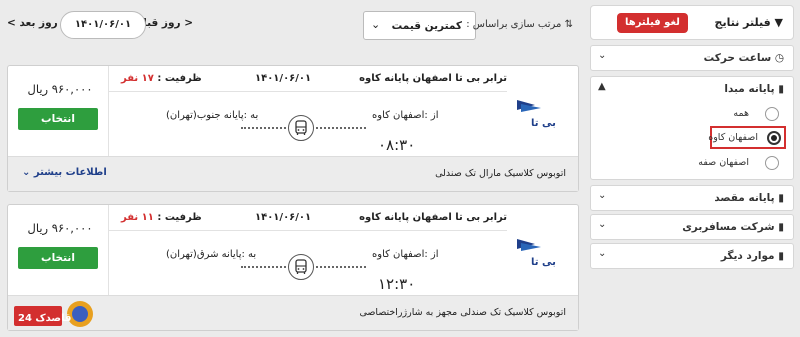  I want to click on section-label: شرکت مسافربری, so click(728, 227).